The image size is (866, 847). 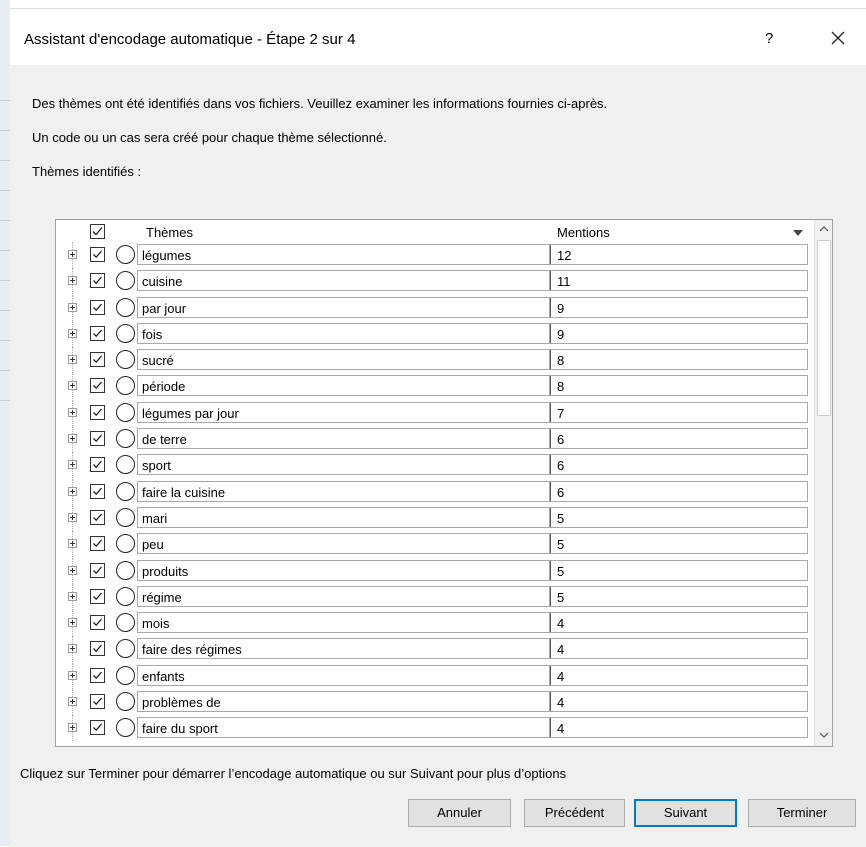 What do you see at coordinates (343, 439) in the screenshot?
I see `theme-cell: de terre` at bounding box center [343, 439].